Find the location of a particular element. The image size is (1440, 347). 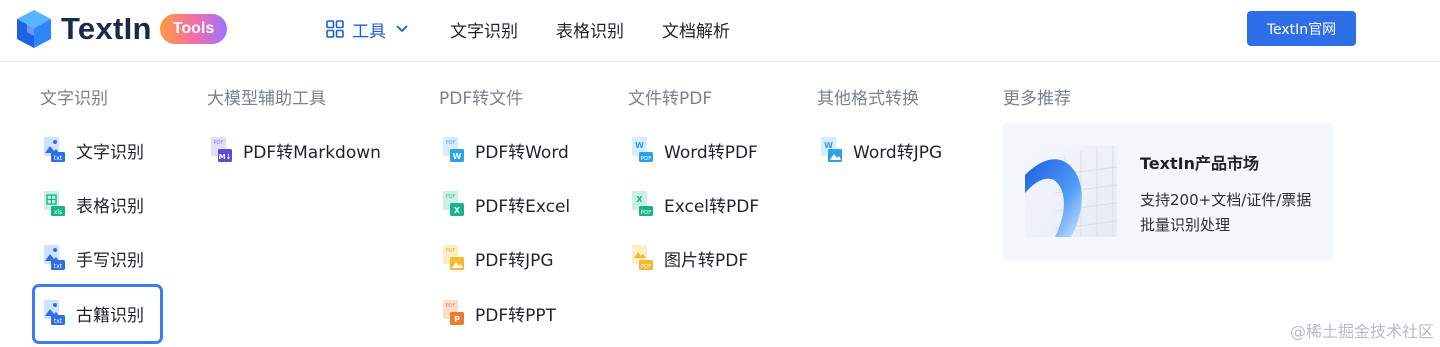

menu-item-label: Word转JPG is located at coordinates (898, 152).